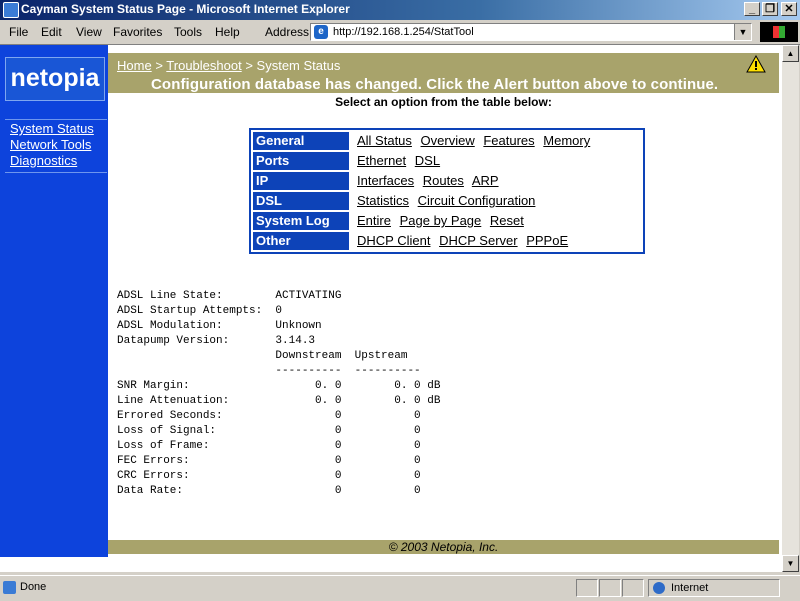 The height and width of the screenshot is (601, 800). I want to click on link-arp: ARP, so click(485, 180).